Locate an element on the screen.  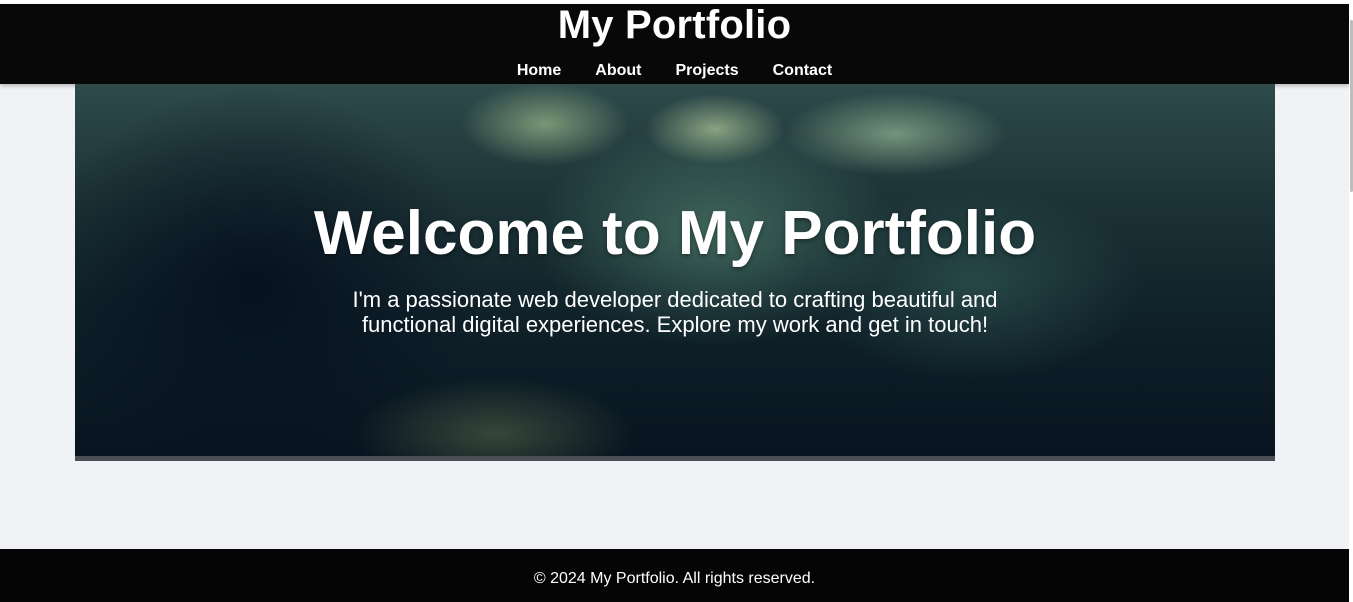
vertical-scrollbar is located at coordinates (1351, 301).